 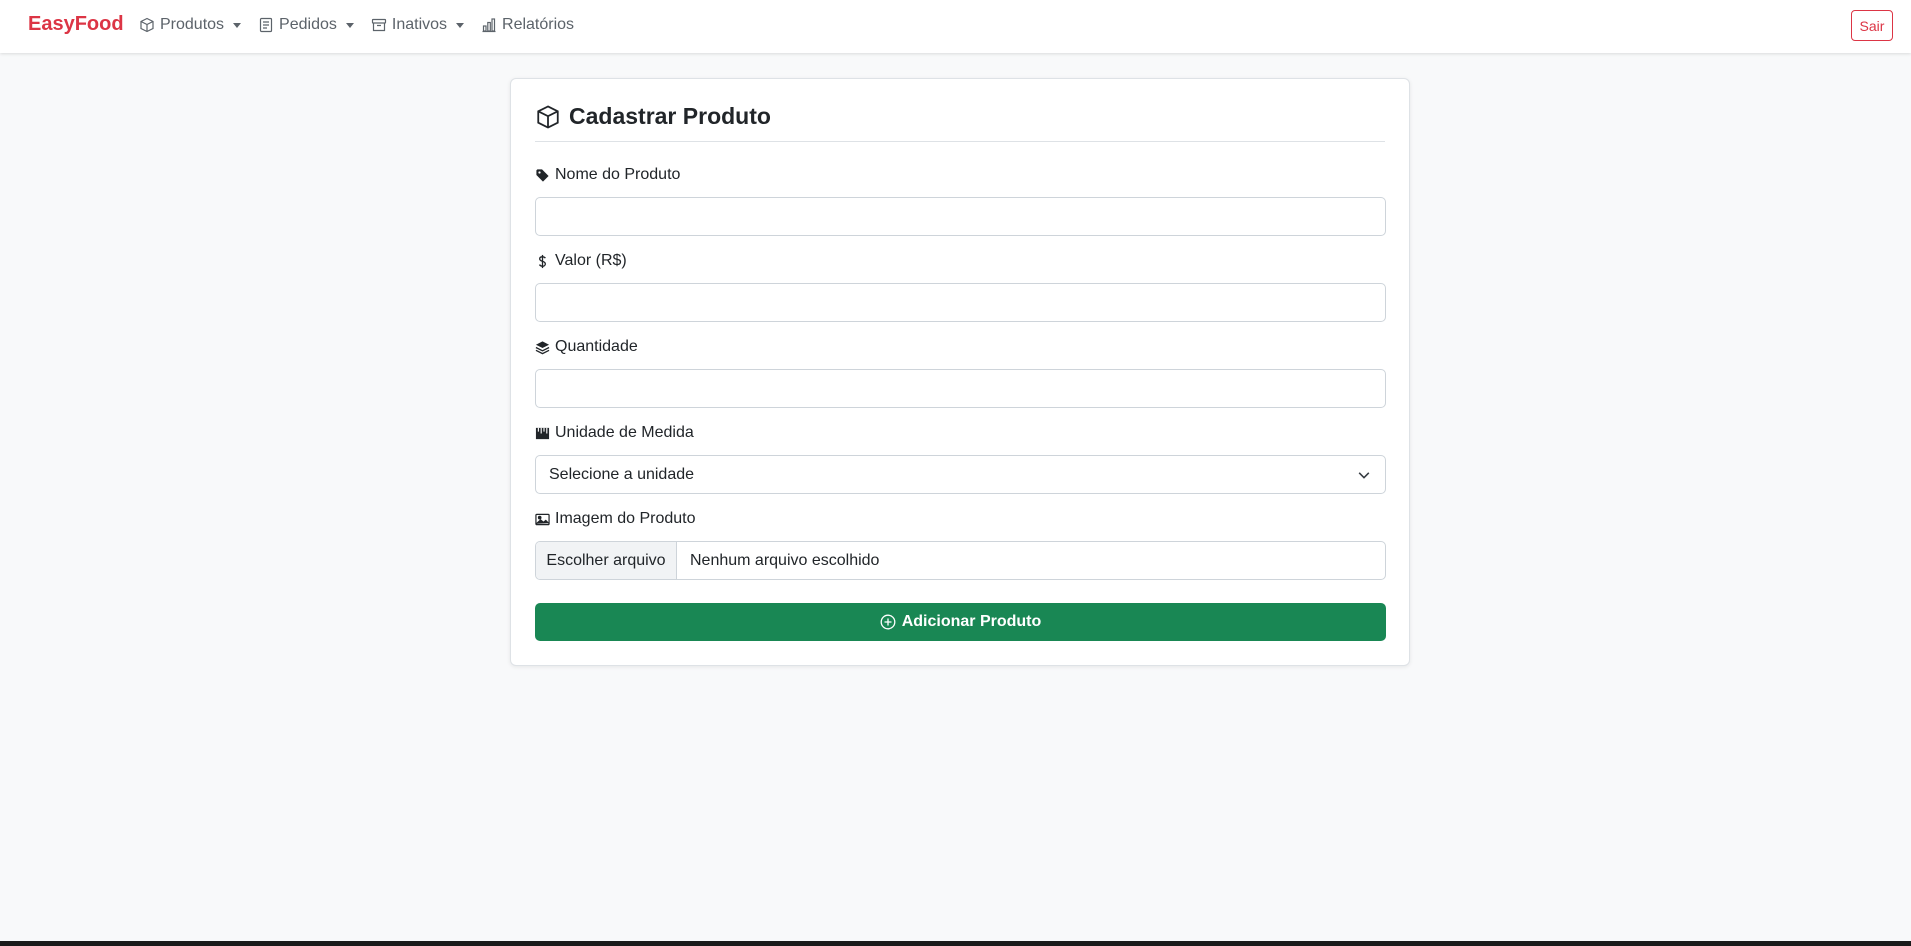 I want to click on add-product-button: Adicionar Produto, so click(x=960, y=622).